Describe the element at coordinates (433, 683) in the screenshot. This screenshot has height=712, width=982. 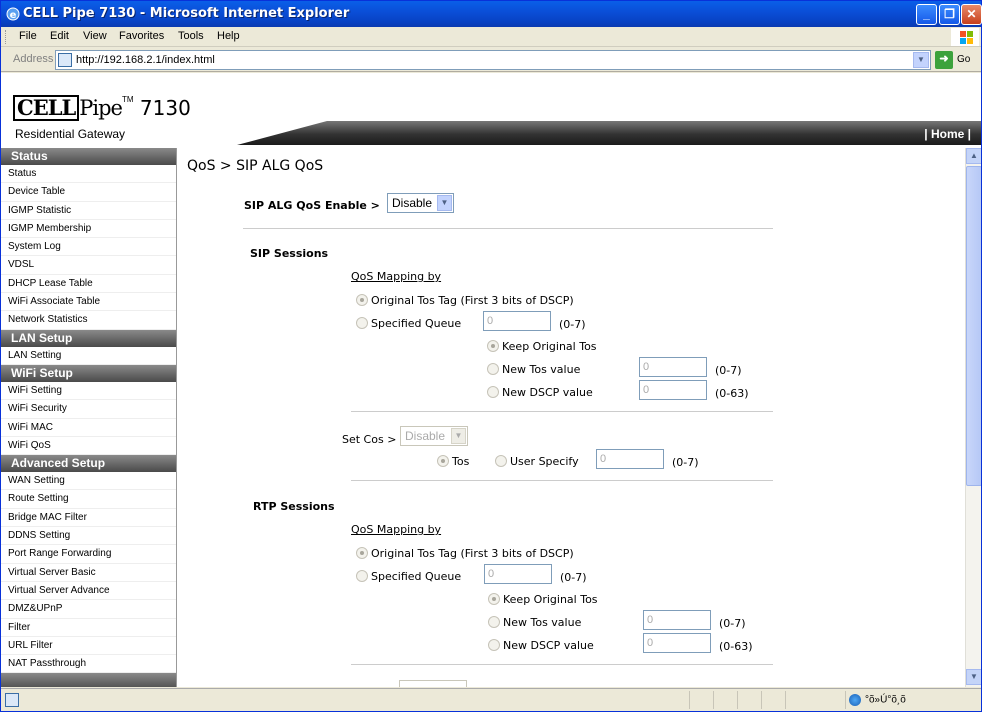
I see `rtp-set-cos-select` at that location.